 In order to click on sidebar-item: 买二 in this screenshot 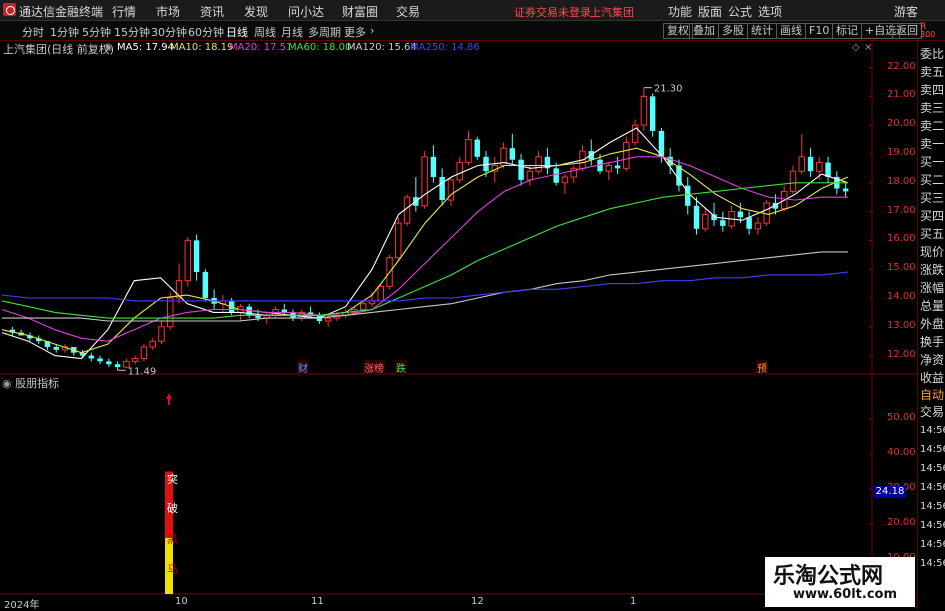, I will do `click(932, 180)`.